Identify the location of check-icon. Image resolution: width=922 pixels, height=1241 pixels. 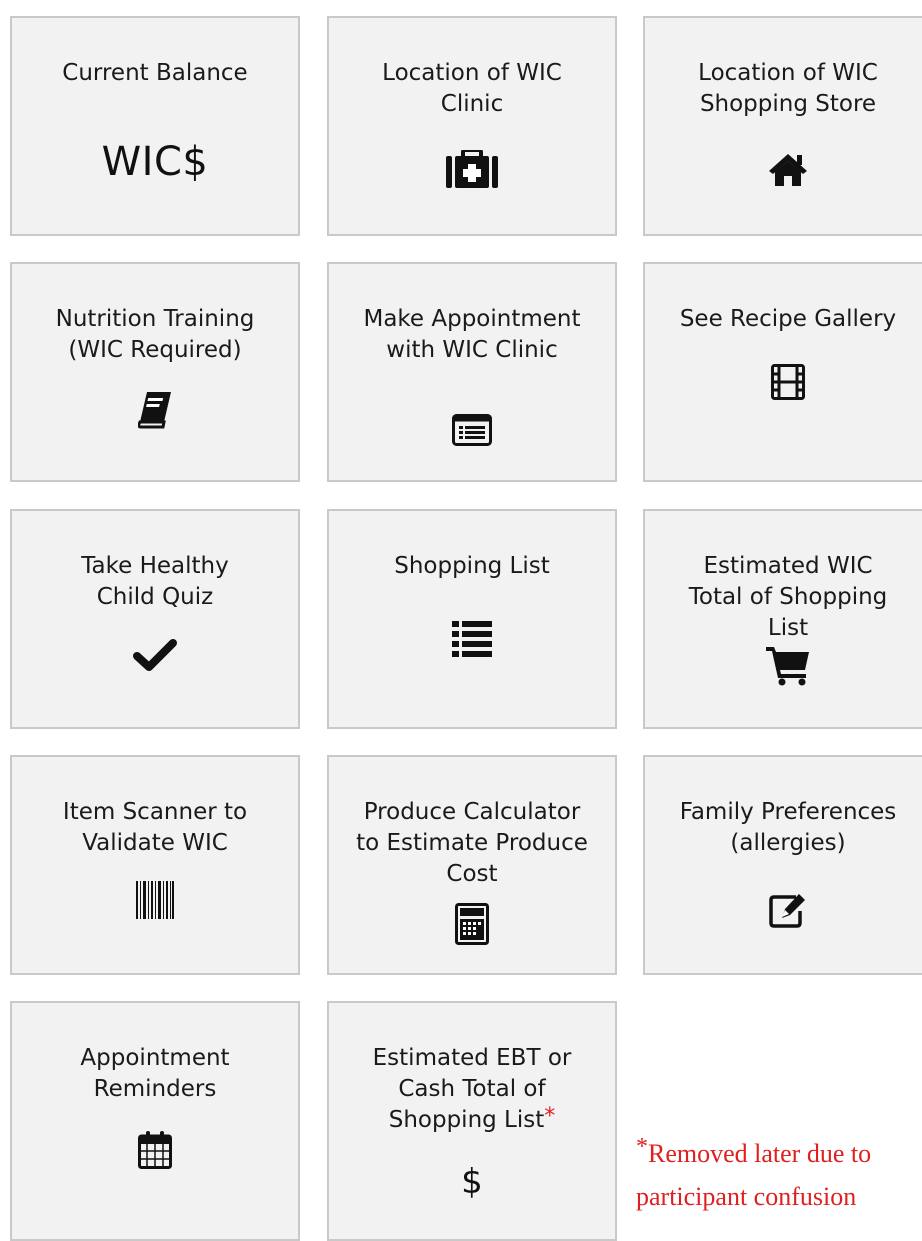
(155, 655).